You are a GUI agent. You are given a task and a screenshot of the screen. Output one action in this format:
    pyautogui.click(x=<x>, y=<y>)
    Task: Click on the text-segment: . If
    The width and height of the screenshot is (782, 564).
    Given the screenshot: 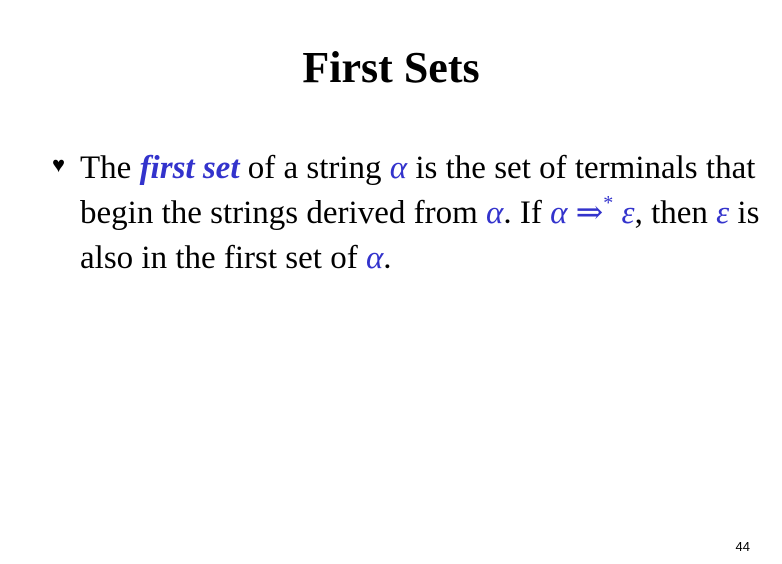 What is the action you would take?
    pyautogui.click(x=527, y=213)
    